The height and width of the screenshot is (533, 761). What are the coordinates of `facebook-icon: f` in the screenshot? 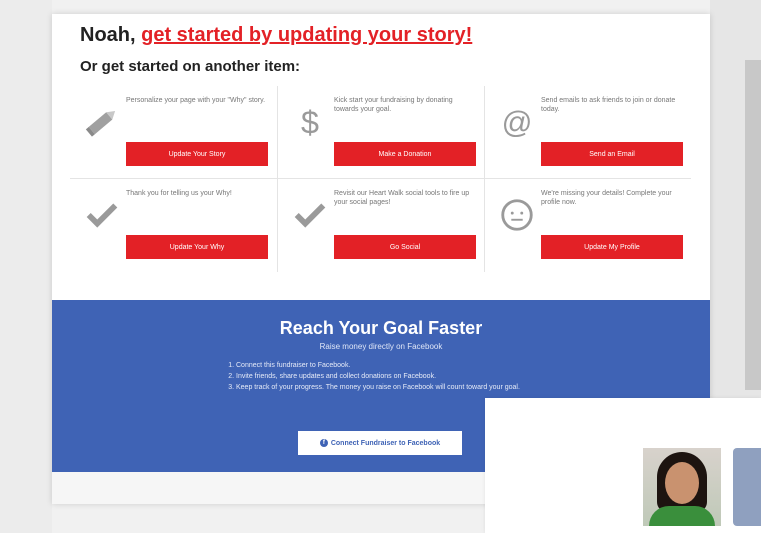 It's located at (323, 443).